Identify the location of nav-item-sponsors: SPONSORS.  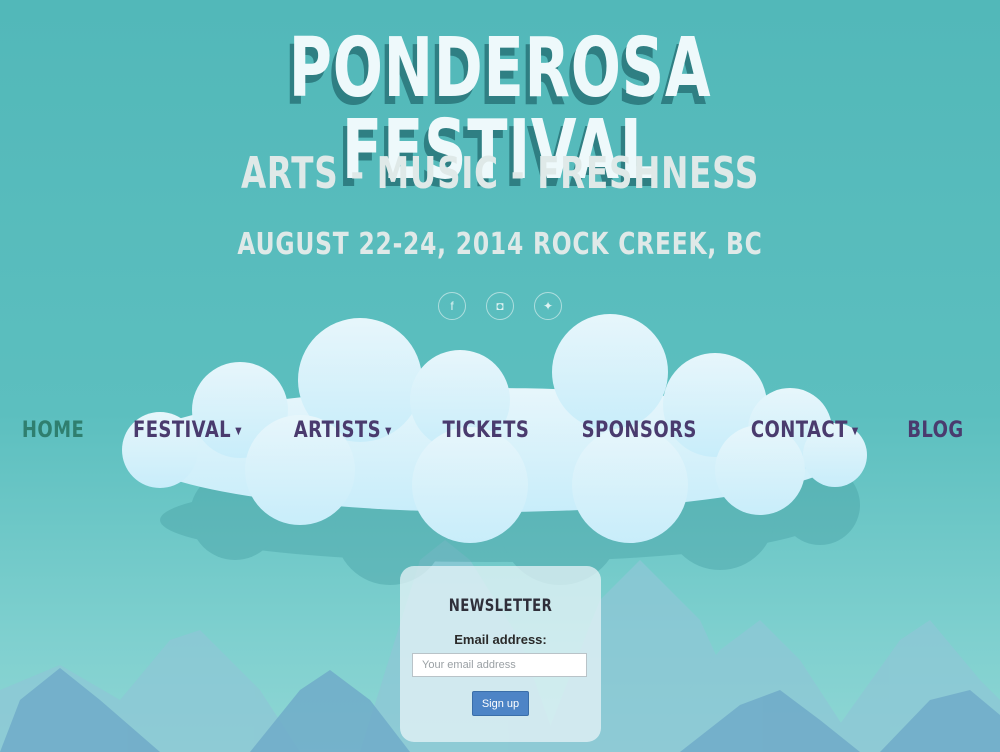
(638, 430).